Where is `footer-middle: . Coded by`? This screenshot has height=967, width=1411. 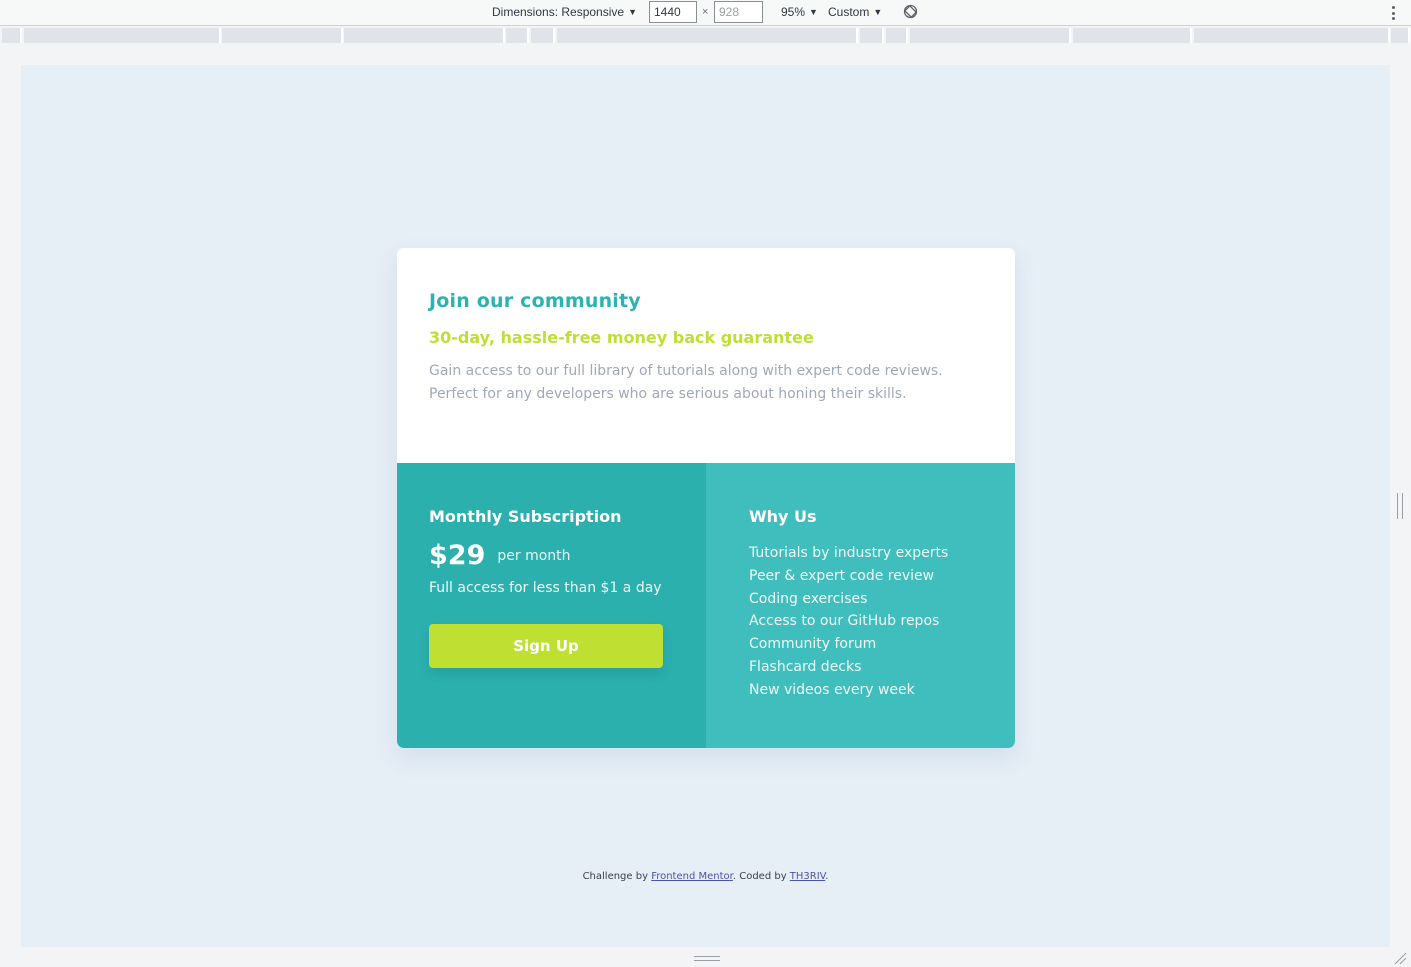 footer-middle: . Coded by is located at coordinates (761, 876).